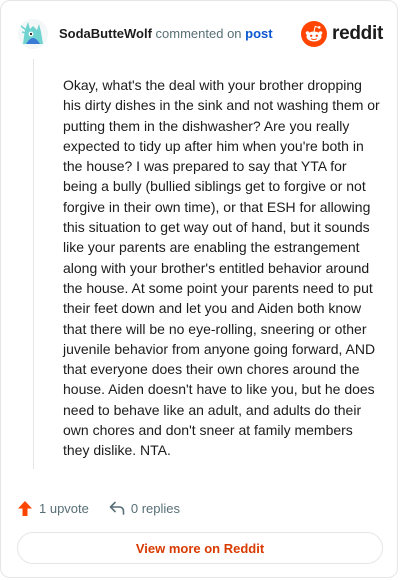 This screenshot has width=400, height=580. I want to click on commented-on-text: commented on, so click(198, 33).